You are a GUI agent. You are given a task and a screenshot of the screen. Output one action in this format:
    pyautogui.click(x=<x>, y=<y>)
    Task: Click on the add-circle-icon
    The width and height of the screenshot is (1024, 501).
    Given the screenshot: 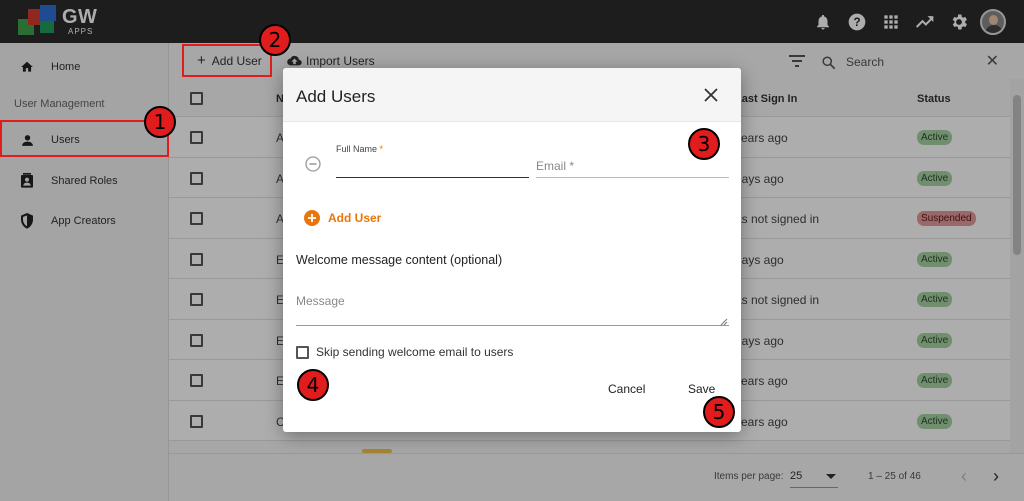 What is the action you would take?
    pyautogui.click(x=312, y=218)
    